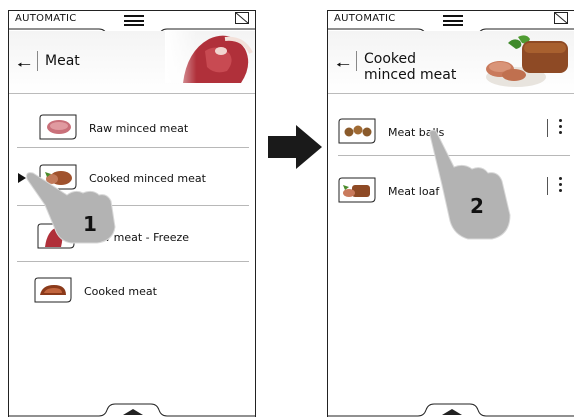 The image size is (574, 417). Describe the element at coordinates (120, 291) in the screenshot. I see `list-item-label: Cooked meat` at that location.